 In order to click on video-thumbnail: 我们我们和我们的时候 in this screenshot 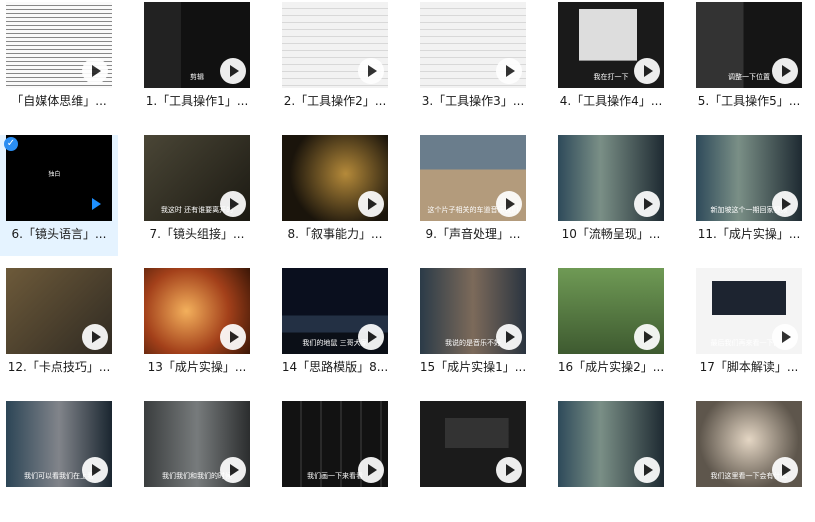, I will do `click(197, 444)`.